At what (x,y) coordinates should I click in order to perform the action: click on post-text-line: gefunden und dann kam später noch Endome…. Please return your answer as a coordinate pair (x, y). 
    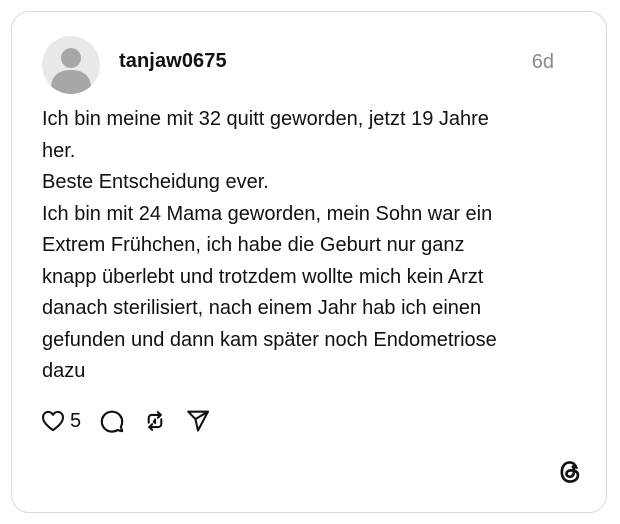
    Looking at the image, I should click on (269, 339).